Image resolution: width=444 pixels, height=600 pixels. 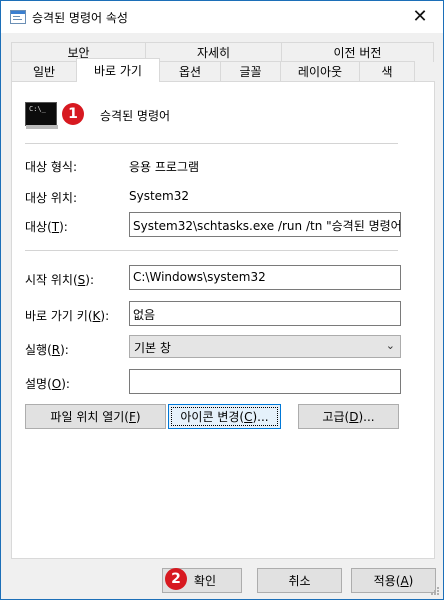 What do you see at coordinates (159, 196) in the screenshot?
I see `target-location-value: System32` at bounding box center [159, 196].